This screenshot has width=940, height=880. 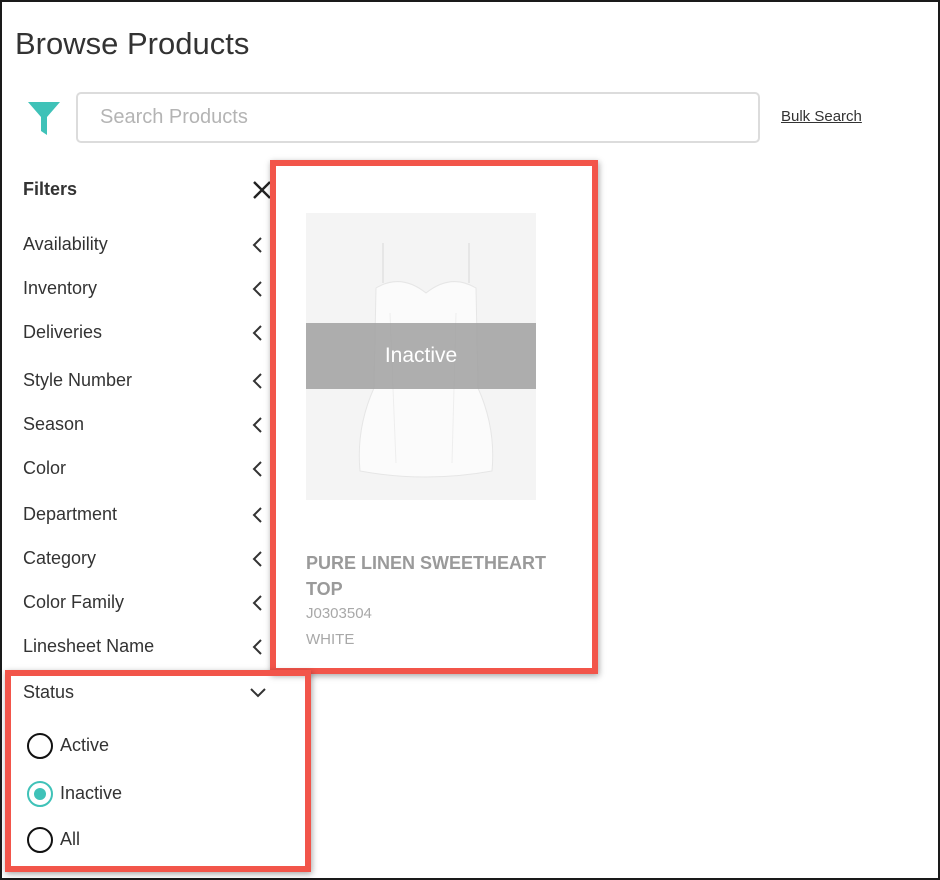 What do you see at coordinates (74, 602) in the screenshot?
I see `filter-label: Color Family` at bounding box center [74, 602].